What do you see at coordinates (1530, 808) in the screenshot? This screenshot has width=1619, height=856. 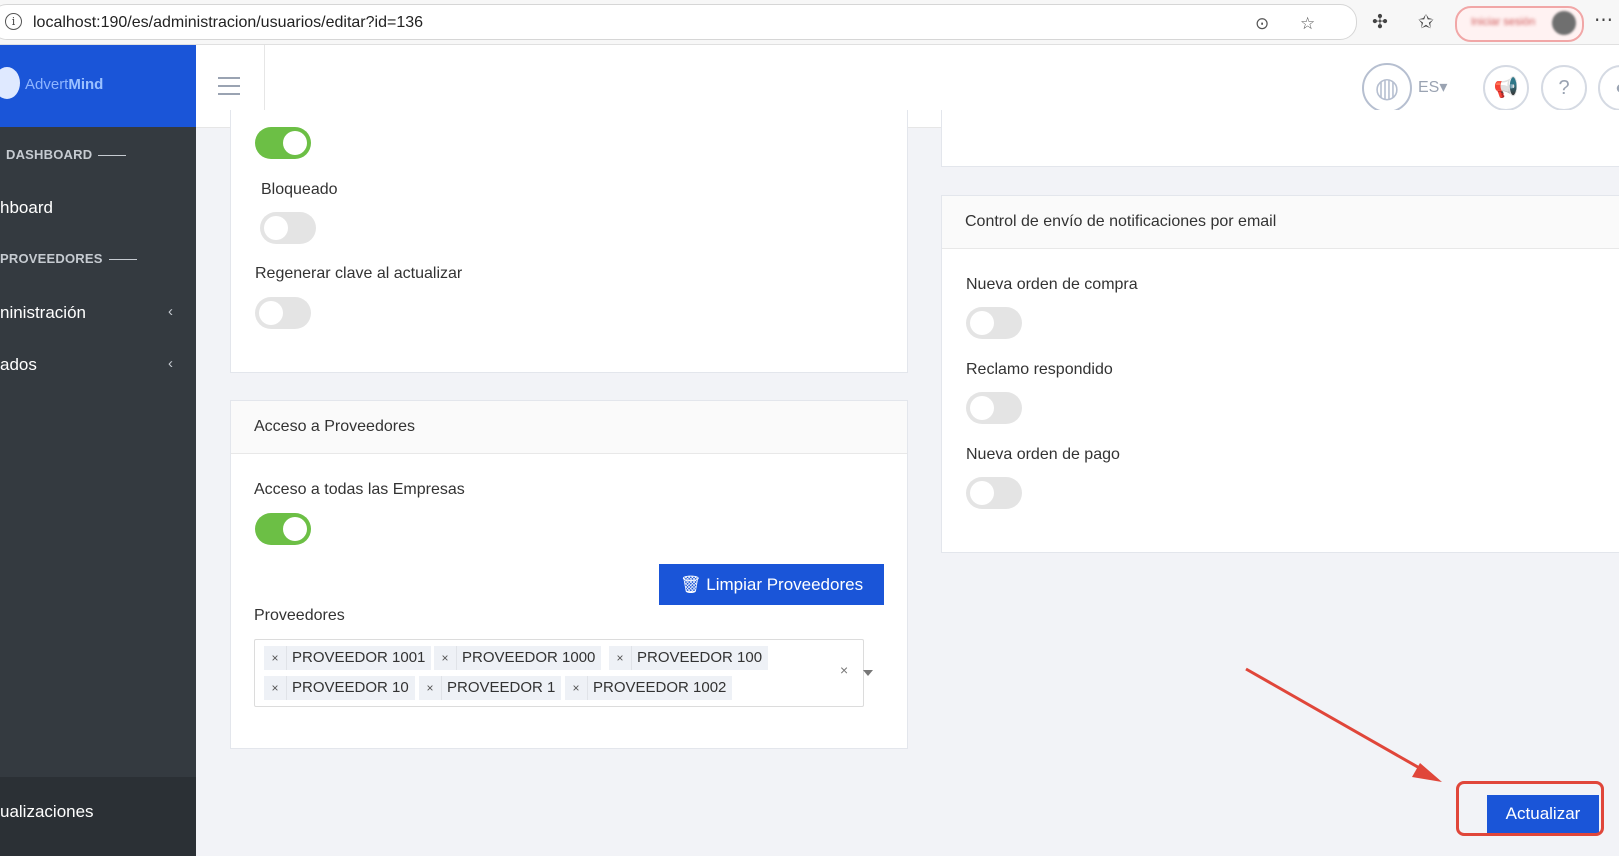 I see `annotation-highlight-box` at bounding box center [1530, 808].